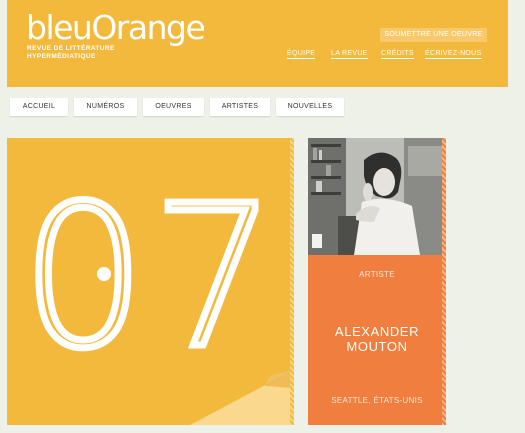 The width and height of the screenshot is (525, 433). Describe the element at coordinates (377, 331) in the screenshot. I see `artist-first-name: ALEXANDER` at that location.